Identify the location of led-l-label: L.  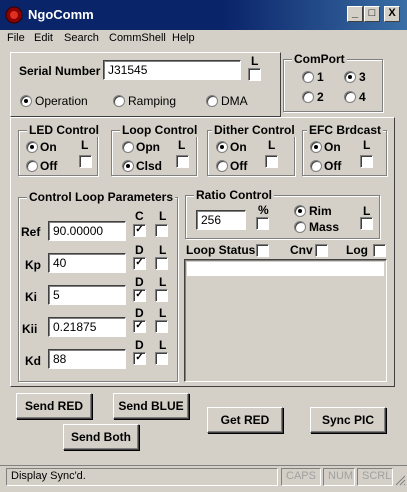
(85, 145).